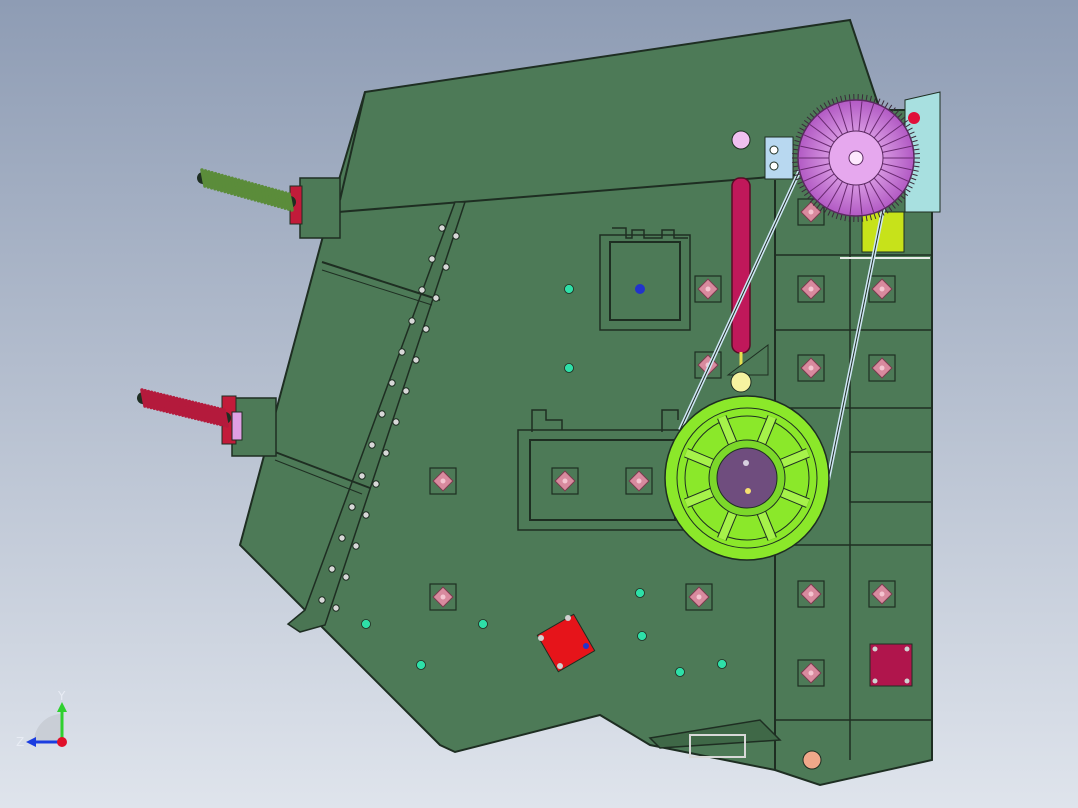 The image size is (1078, 808). What do you see at coordinates (320, 208) in the screenshot?
I see `upper-rod-housing` at bounding box center [320, 208].